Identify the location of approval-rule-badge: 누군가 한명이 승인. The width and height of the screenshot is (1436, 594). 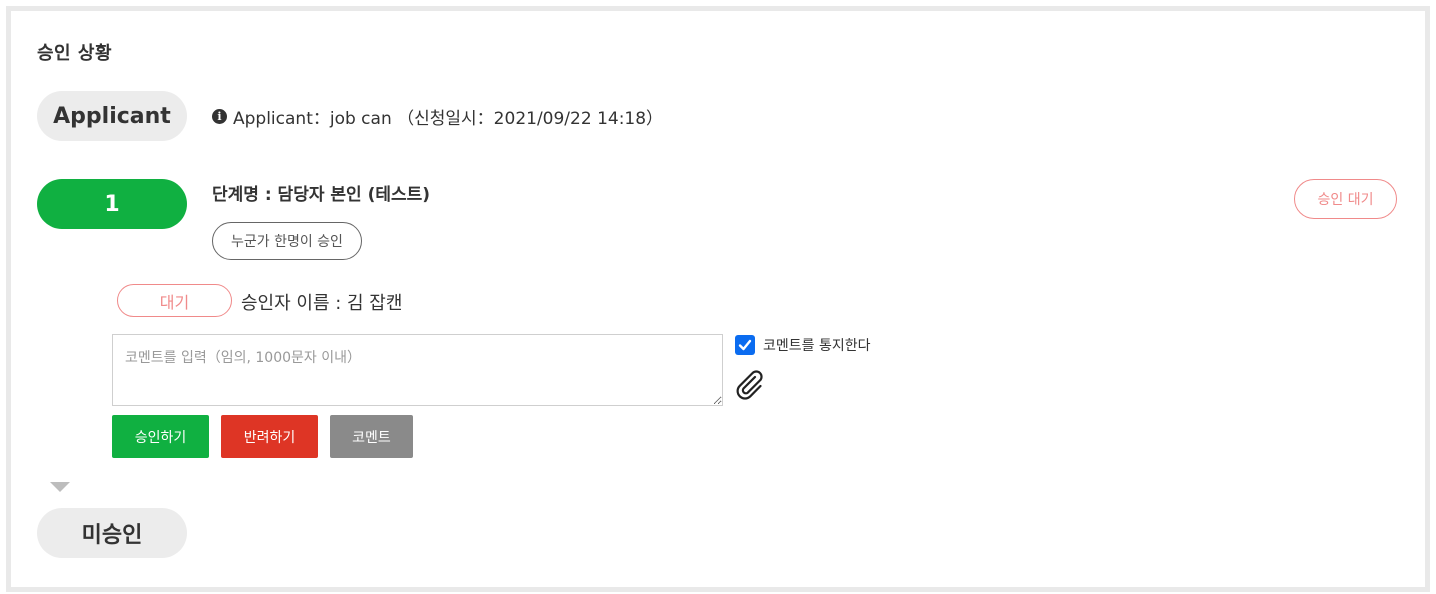
(287, 241).